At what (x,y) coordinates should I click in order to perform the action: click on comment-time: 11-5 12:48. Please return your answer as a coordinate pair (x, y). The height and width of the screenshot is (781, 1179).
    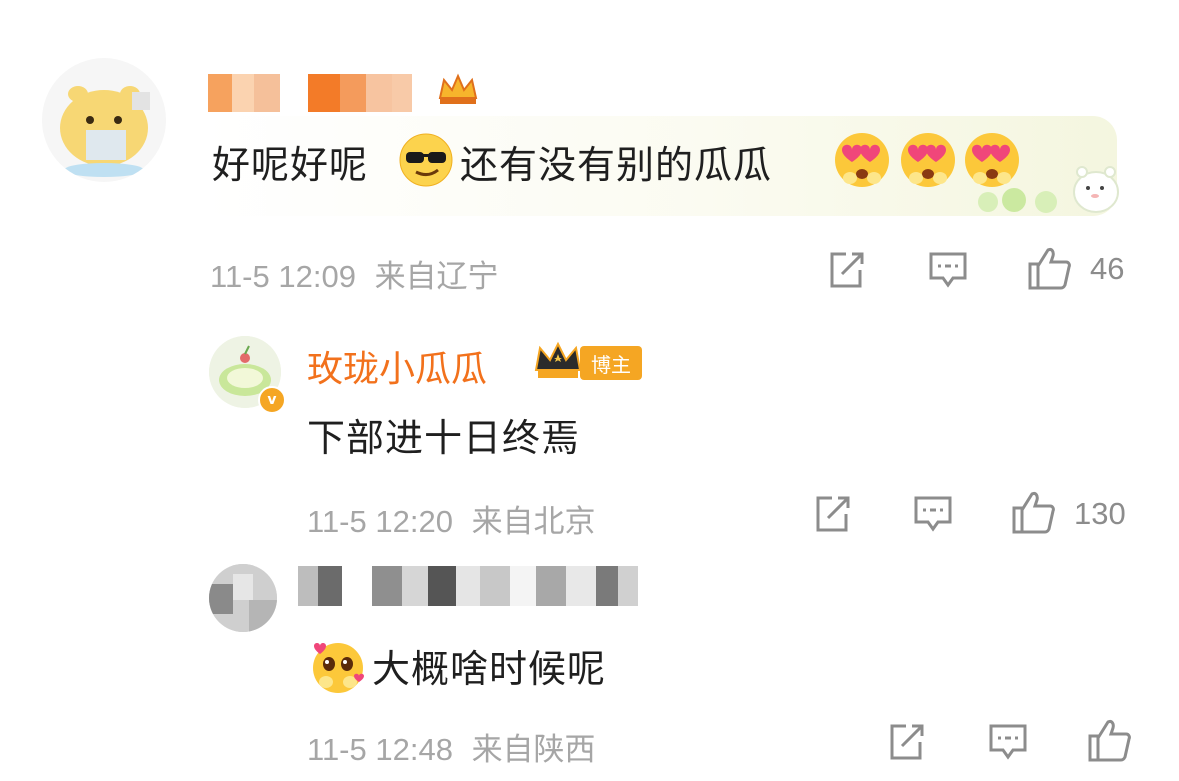
    Looking at the image, I should click on (380, 749).